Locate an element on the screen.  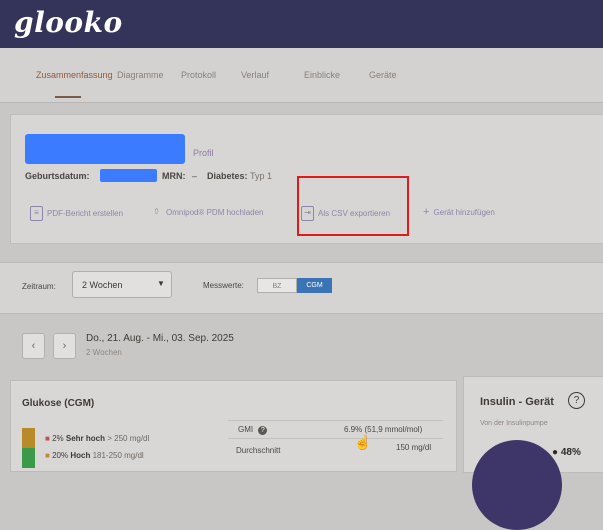
pdf-report-button: ≡ PDF-Bericht erstellen is located at coordinates (76, 213).